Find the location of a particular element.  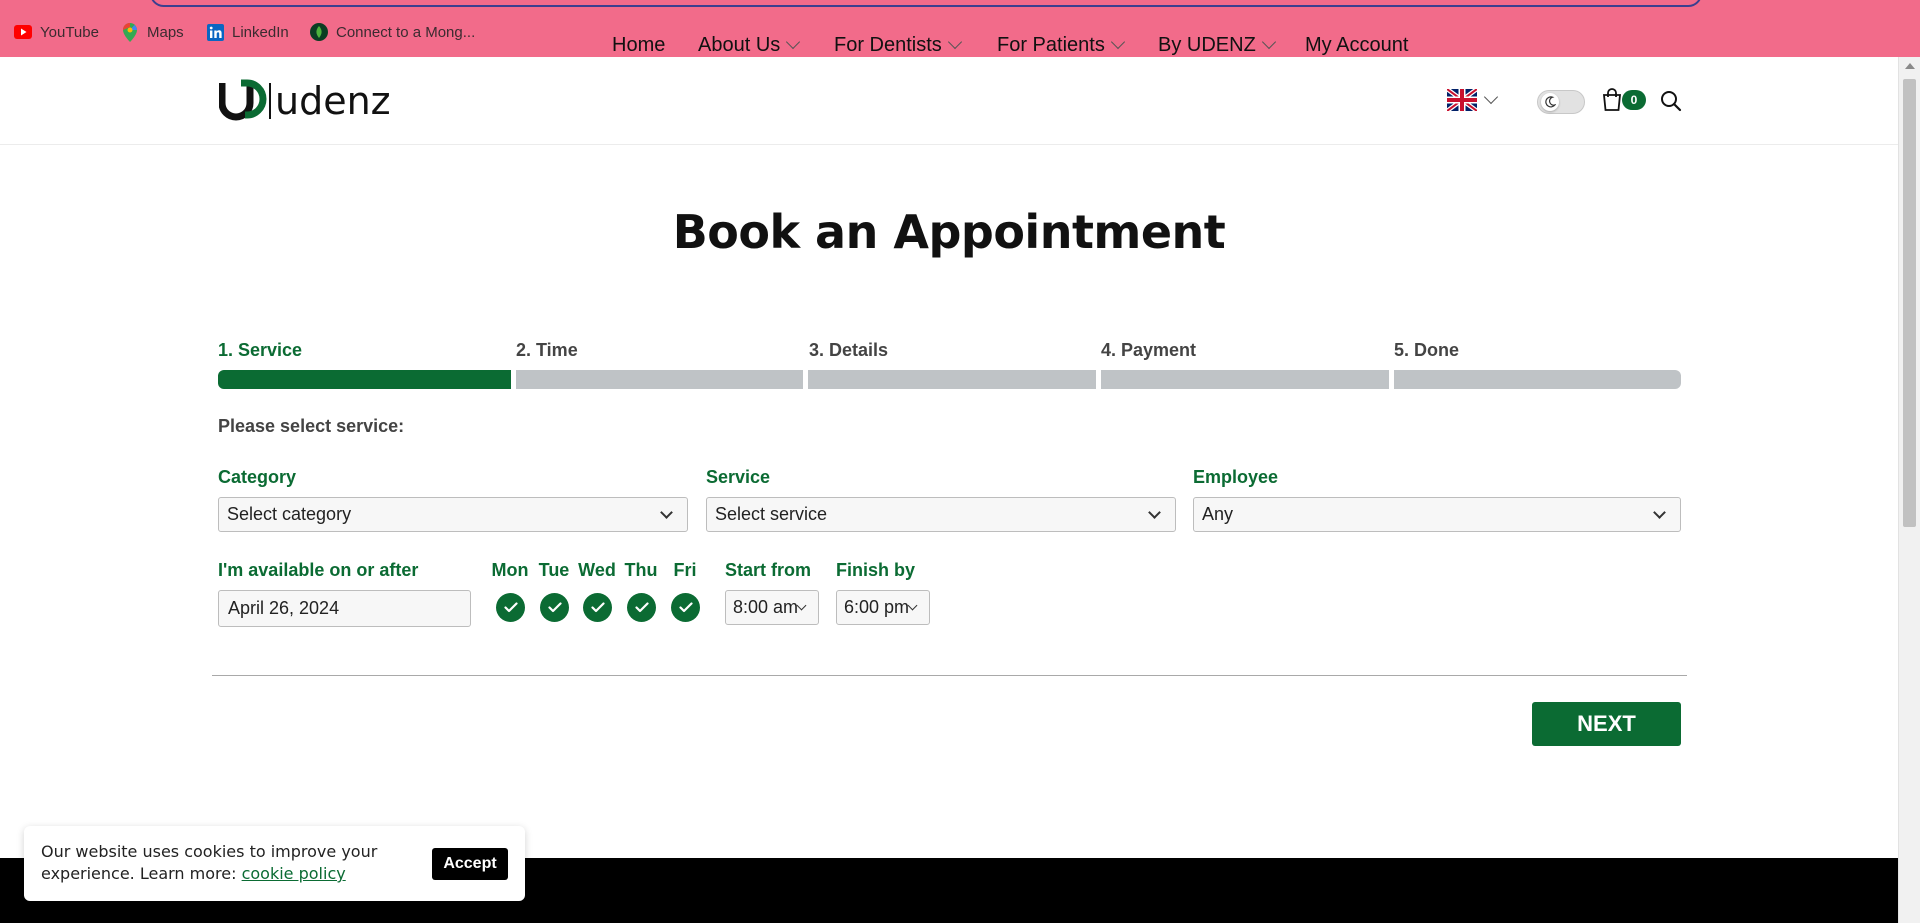

nav-home: Home is located at coordinates (638, 45).